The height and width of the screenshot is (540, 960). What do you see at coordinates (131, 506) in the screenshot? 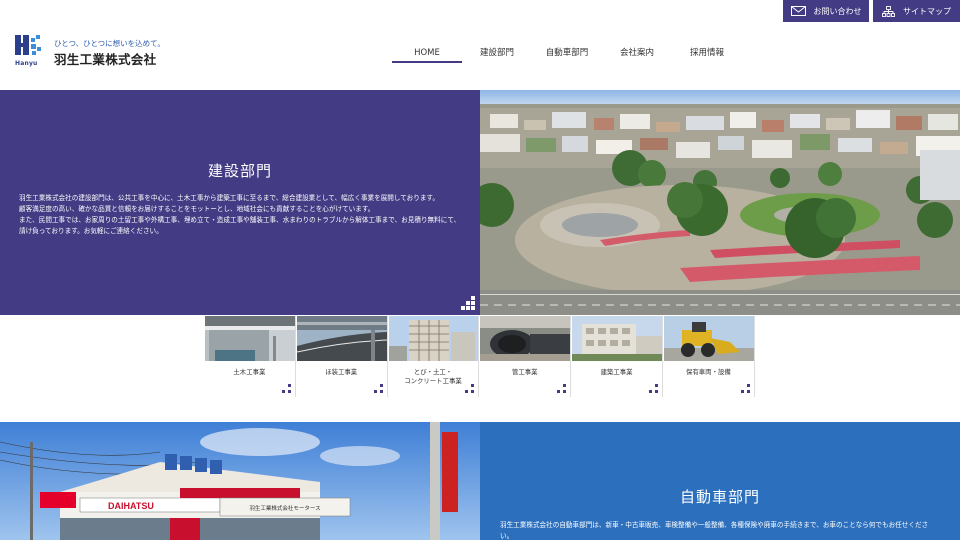
I see `dealer-brand-sign: DAIHATSU` at bounding box center [131, 506].